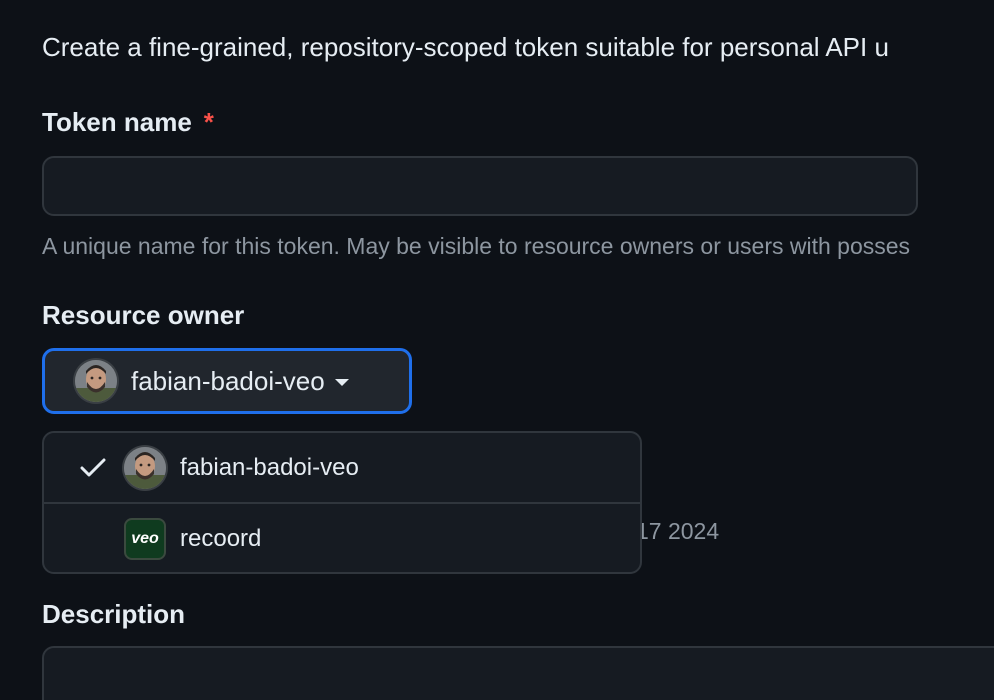 This screenshot has height=700, width=994. What do you see at coordinates (678, 531) in the screenshot?
I see `expiration-date-obscured: 17 2024` at bounding box center [678, 531].